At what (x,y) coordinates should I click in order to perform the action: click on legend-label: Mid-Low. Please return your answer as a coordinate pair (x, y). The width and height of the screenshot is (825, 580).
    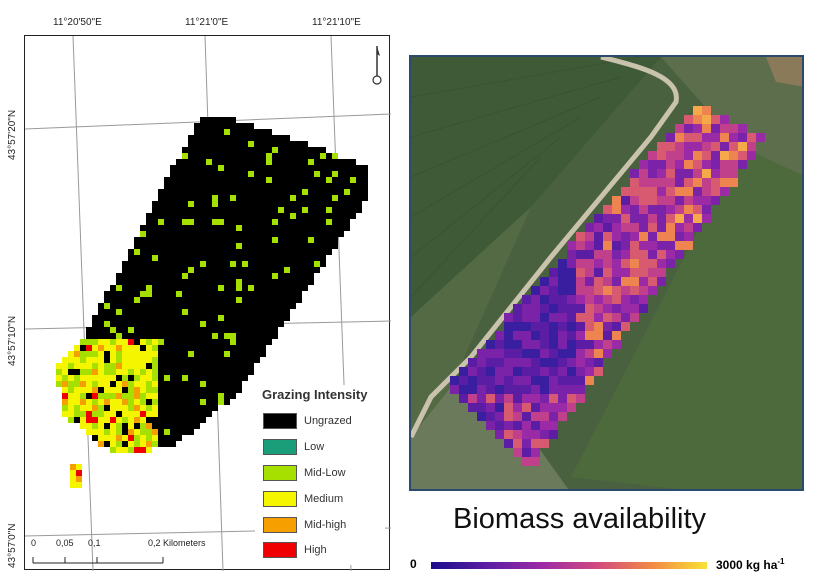
    Looking at the image, I should click on (325, 473).